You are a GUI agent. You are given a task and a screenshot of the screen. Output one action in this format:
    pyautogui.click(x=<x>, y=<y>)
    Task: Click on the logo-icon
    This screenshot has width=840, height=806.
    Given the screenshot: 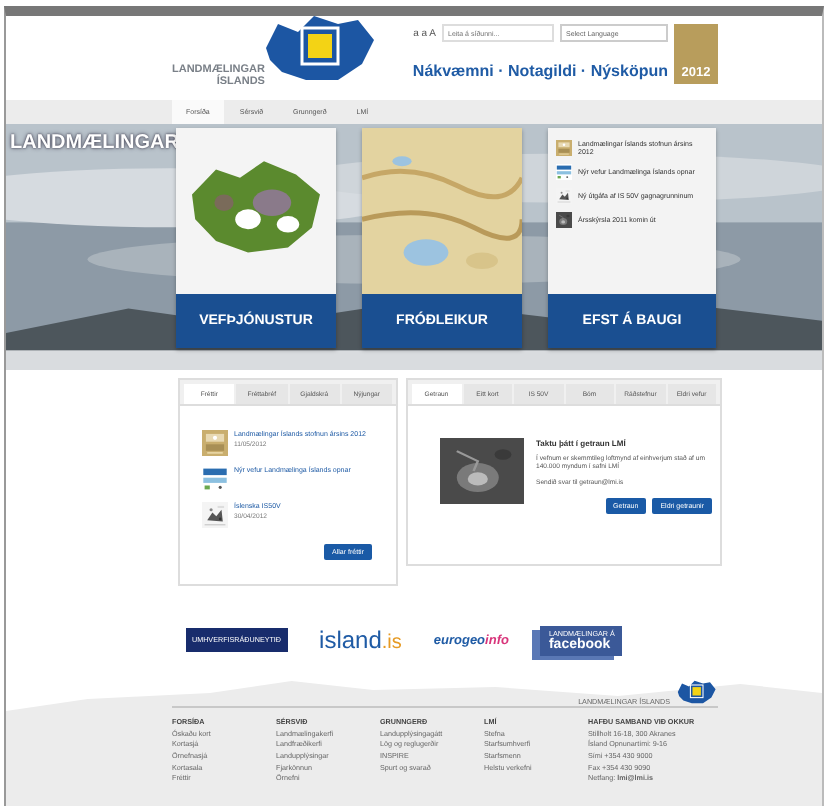 What is the action you would take?
    pyautogui.click(x=696, y=692)
    